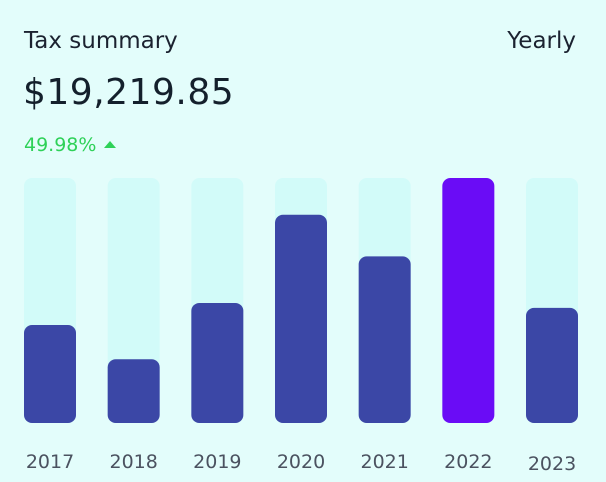 This screenshot has width=606, height=482. Describe the element at coordinates (301, 462) in the screenshot. I see `x-tick-label: 2020` at that location.